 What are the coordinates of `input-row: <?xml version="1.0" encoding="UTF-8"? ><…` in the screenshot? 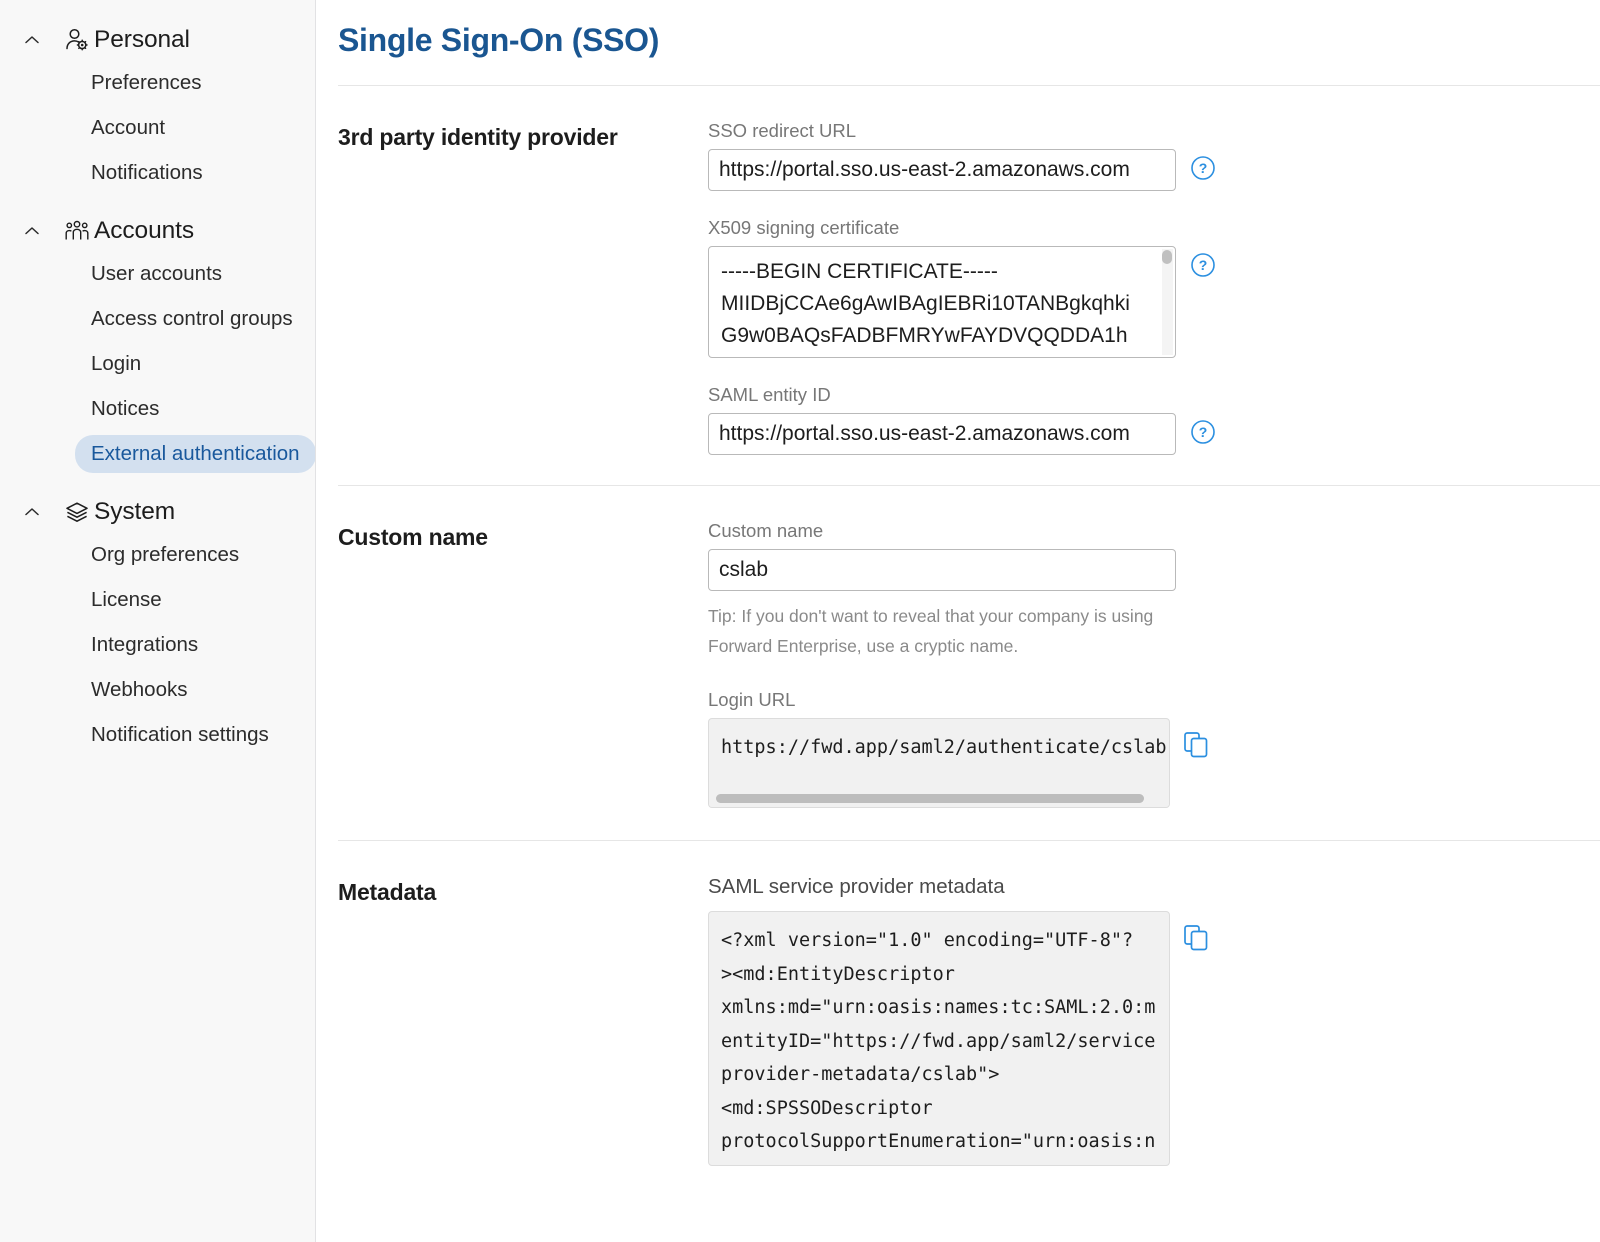 It's located at (1154, 1038).